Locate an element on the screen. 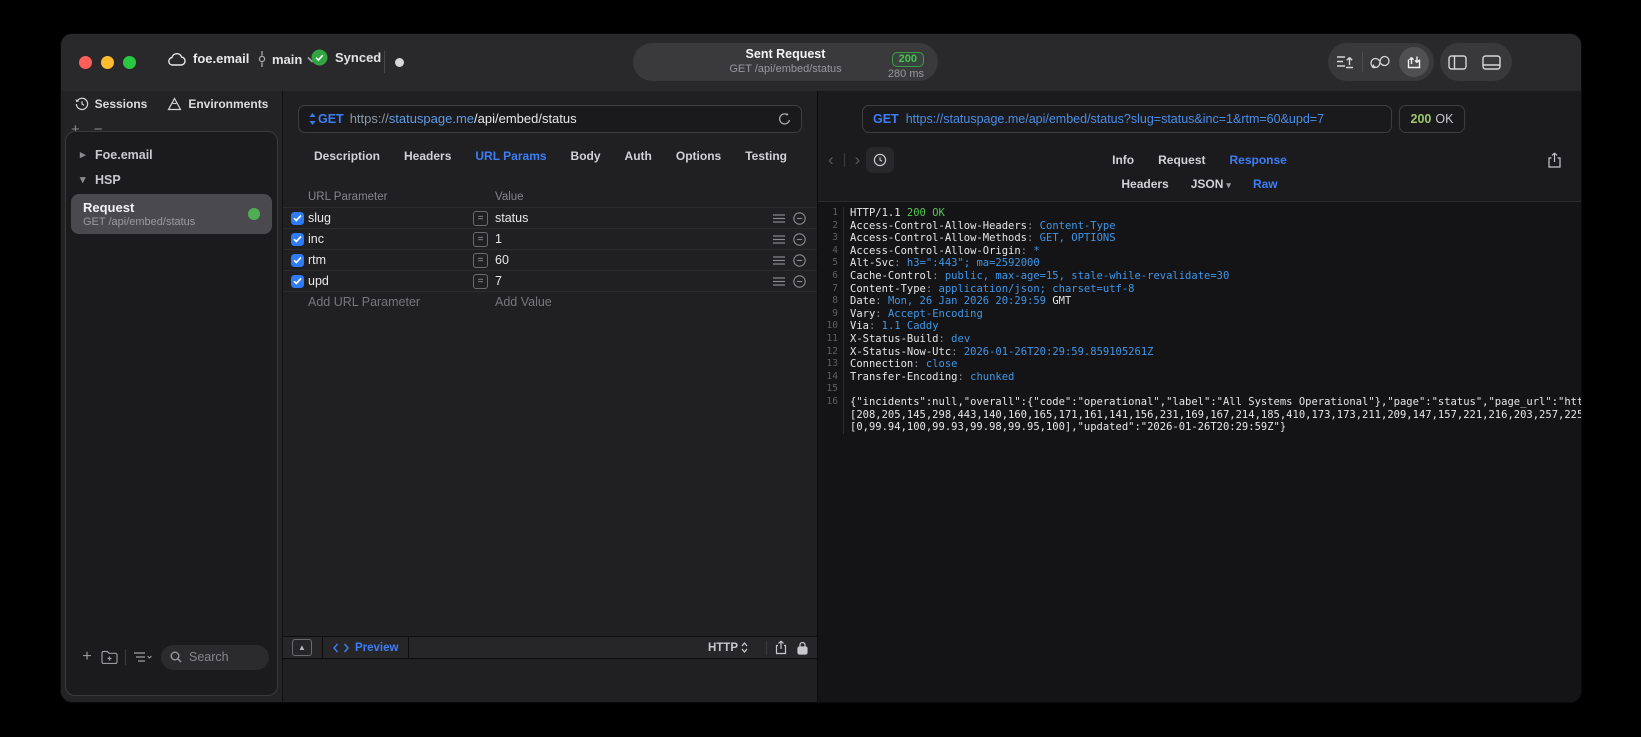  response-tabs: Info Request Response is located at coordinates (1199, 160).